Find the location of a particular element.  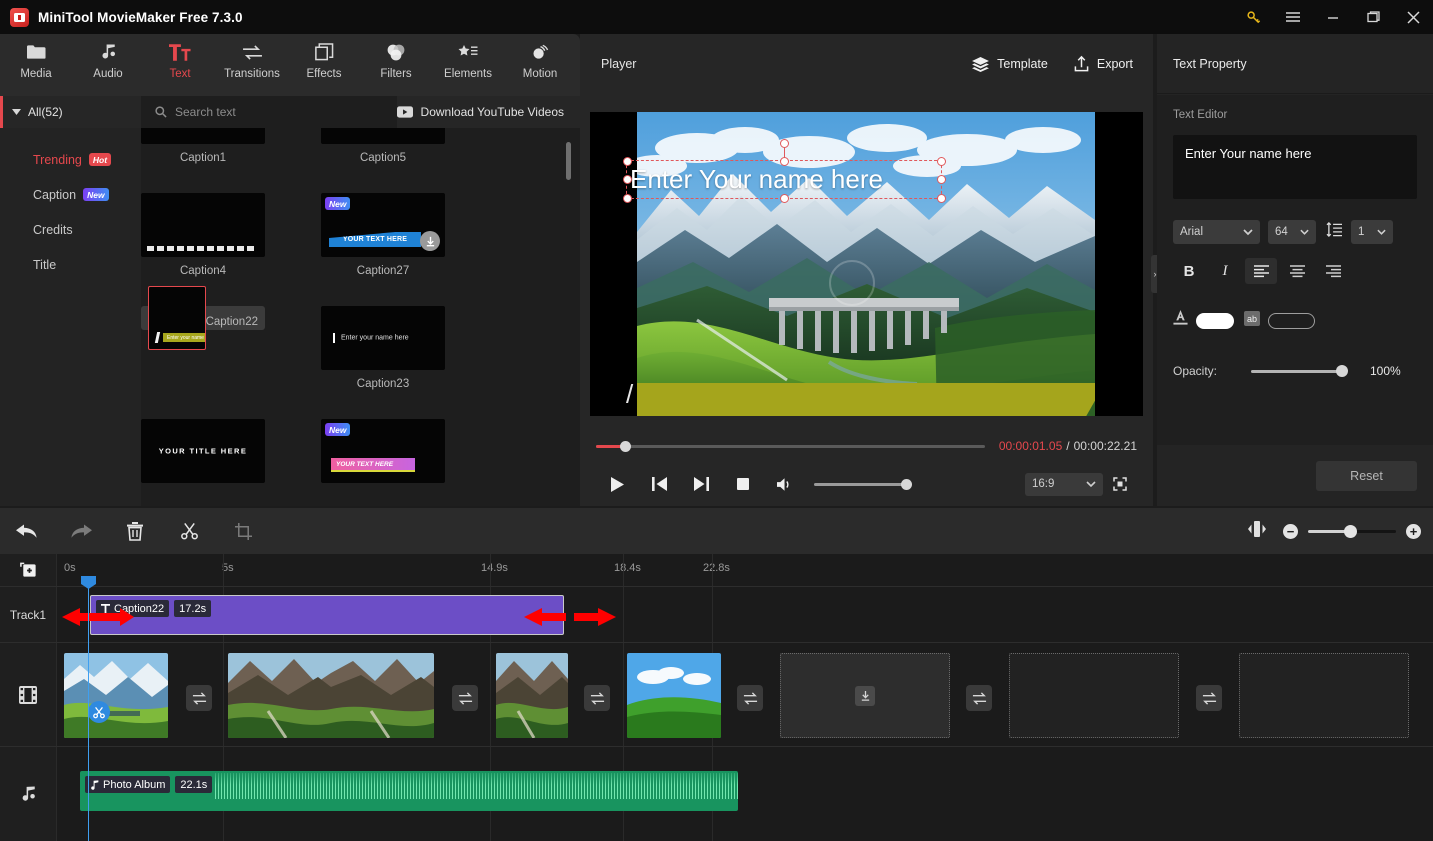

audio-clip: Photo Album 22.1s is located at coordinates (409, 791).